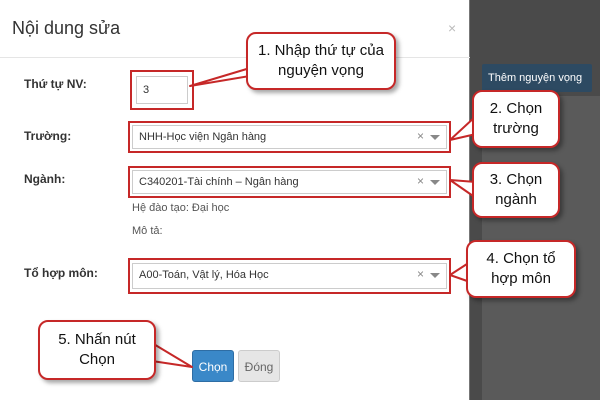 The width and height of the screenshot is (600, 400). Describe the element at coordinates (147, 231) in the screenshot. I see `description-text: Mô tả:` at that location.